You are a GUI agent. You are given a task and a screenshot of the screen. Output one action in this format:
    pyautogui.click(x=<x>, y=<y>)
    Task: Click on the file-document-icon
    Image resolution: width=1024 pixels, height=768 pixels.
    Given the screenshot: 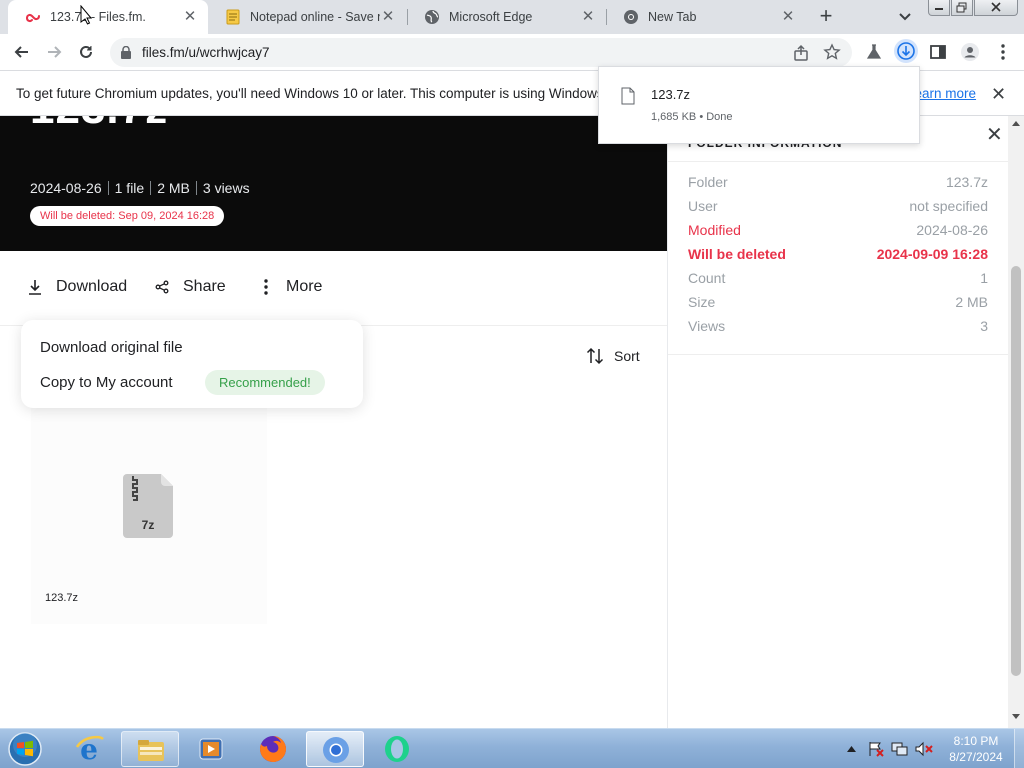 What is the action you would take?
    pyautogui.click(x=628, y=96)
    